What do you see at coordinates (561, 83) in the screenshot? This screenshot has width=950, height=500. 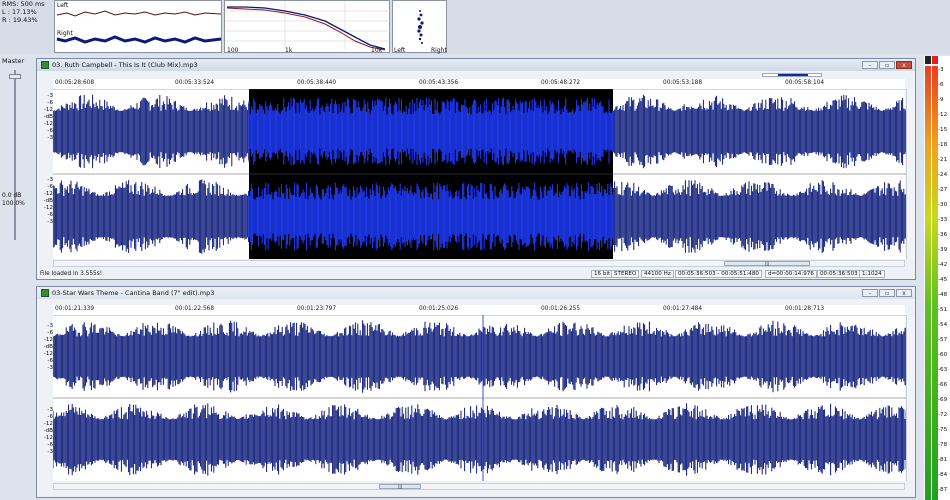 I see `tick-1-4: 00:05:48:272` at bounding box center [561, 83].